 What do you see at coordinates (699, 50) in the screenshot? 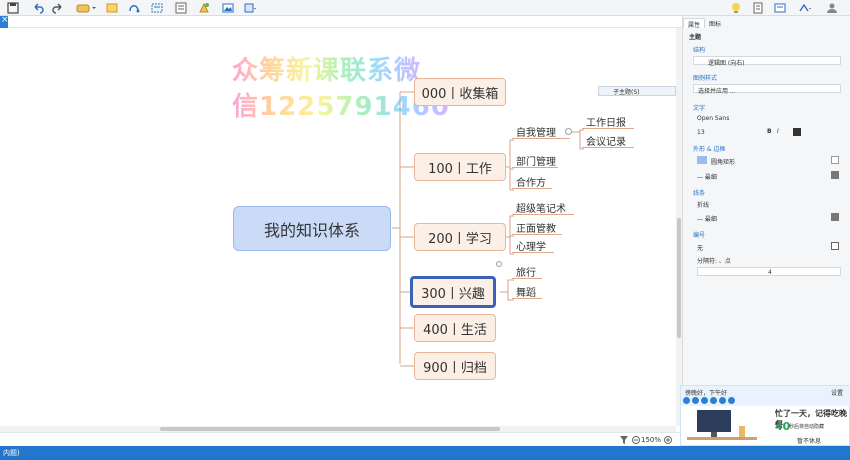
I see `structure-label: 结构` at bounding box center [699, 50].